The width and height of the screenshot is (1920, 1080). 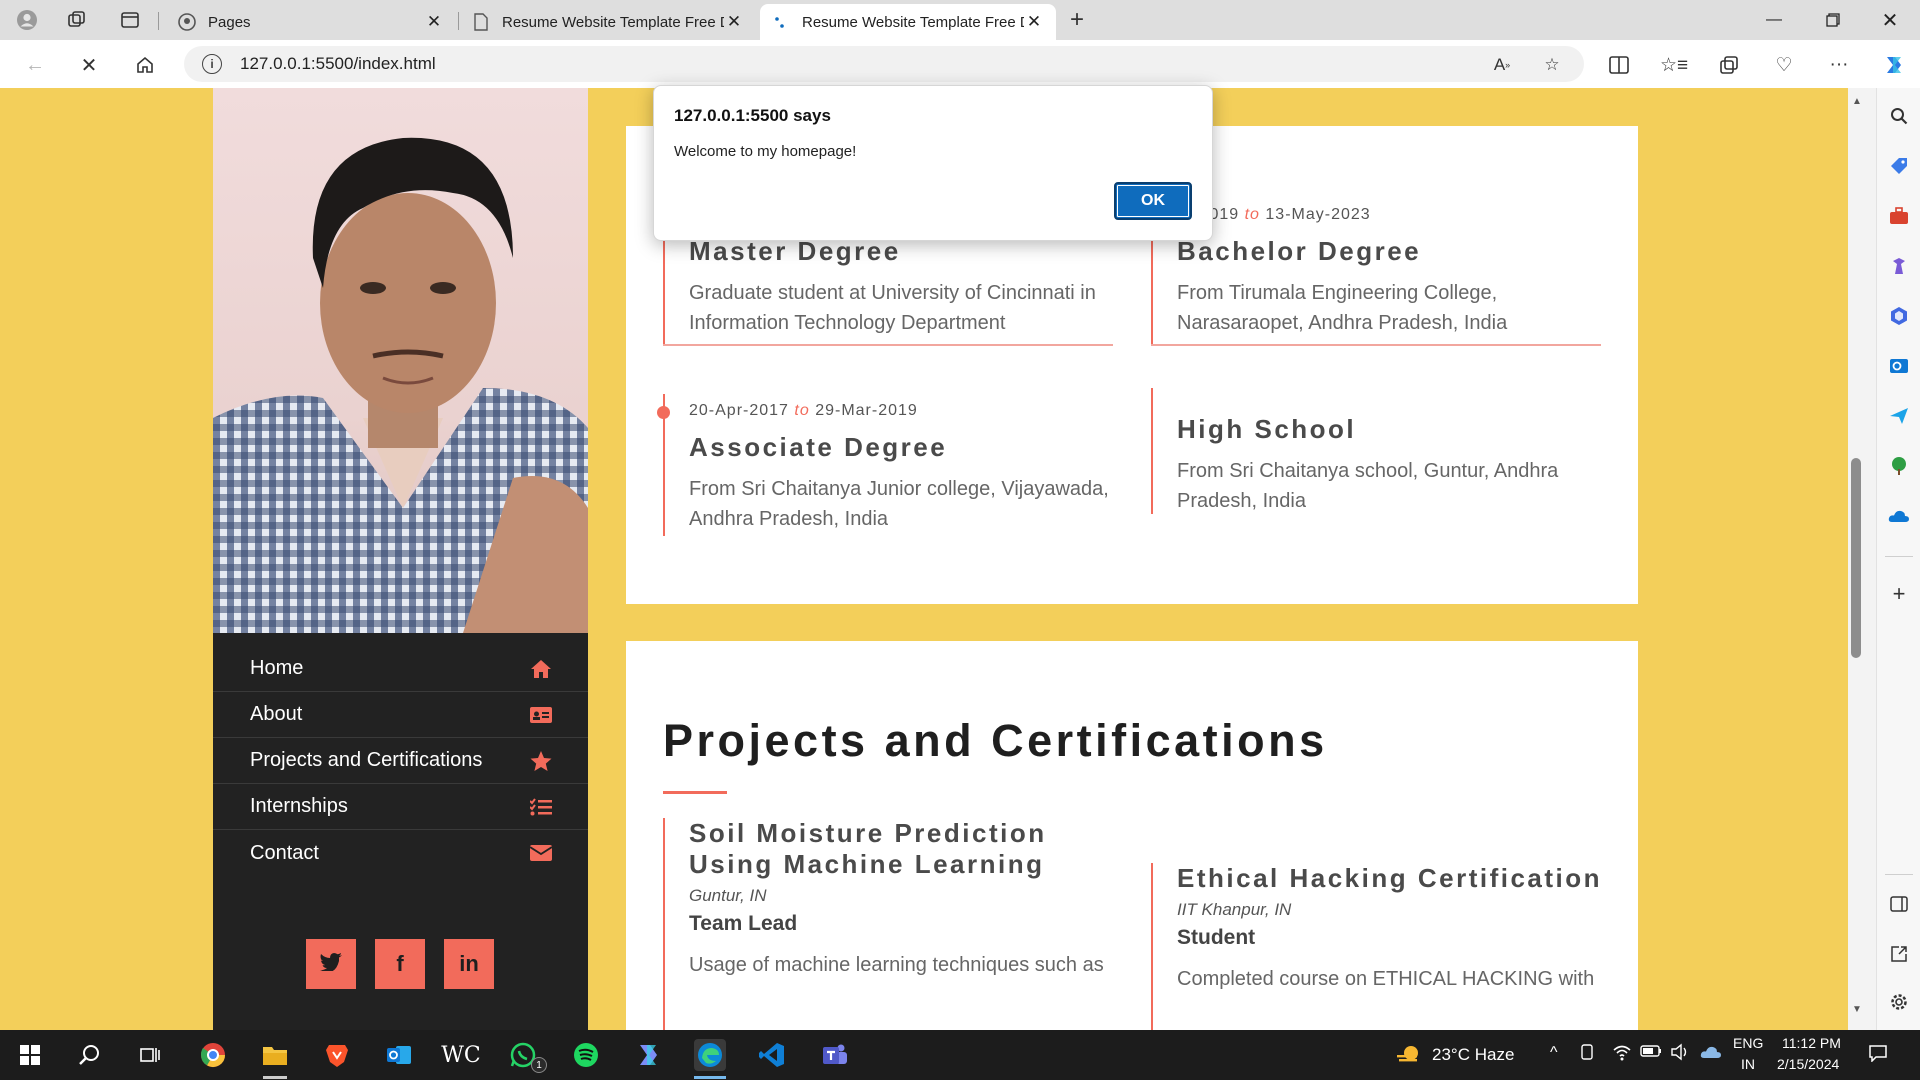 I want to click on back-icon: ←, so click(x=35, y=65).